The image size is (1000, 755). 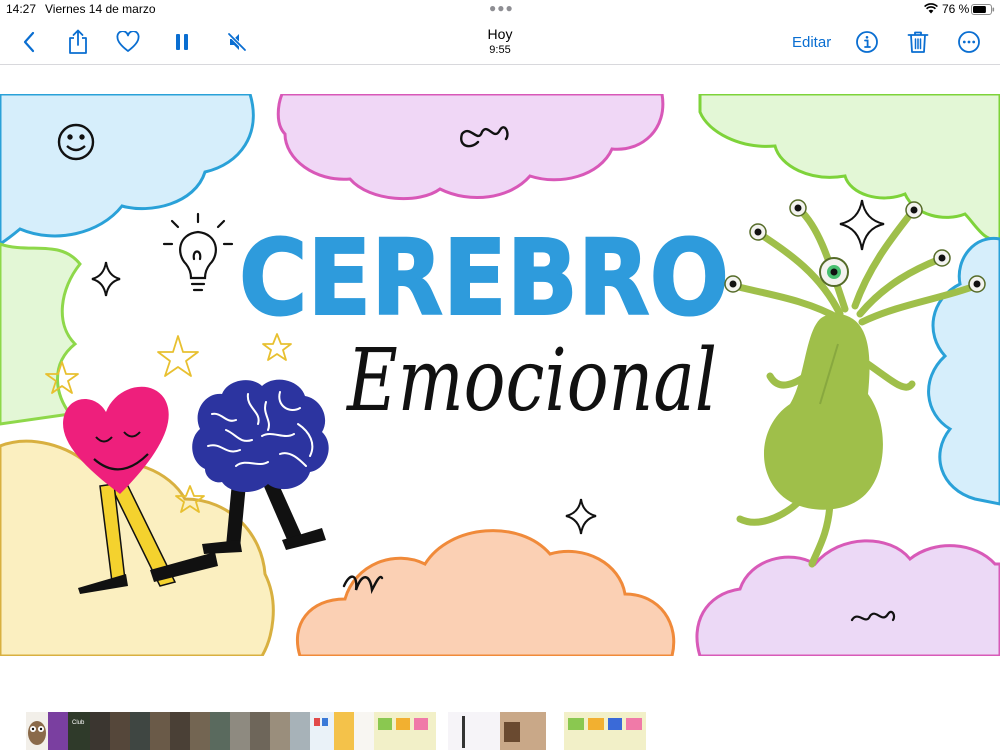 What do you see at coordinates (58, 731) in the screenshot?
I see `thumb-purple` at bounding box center [58, 731].